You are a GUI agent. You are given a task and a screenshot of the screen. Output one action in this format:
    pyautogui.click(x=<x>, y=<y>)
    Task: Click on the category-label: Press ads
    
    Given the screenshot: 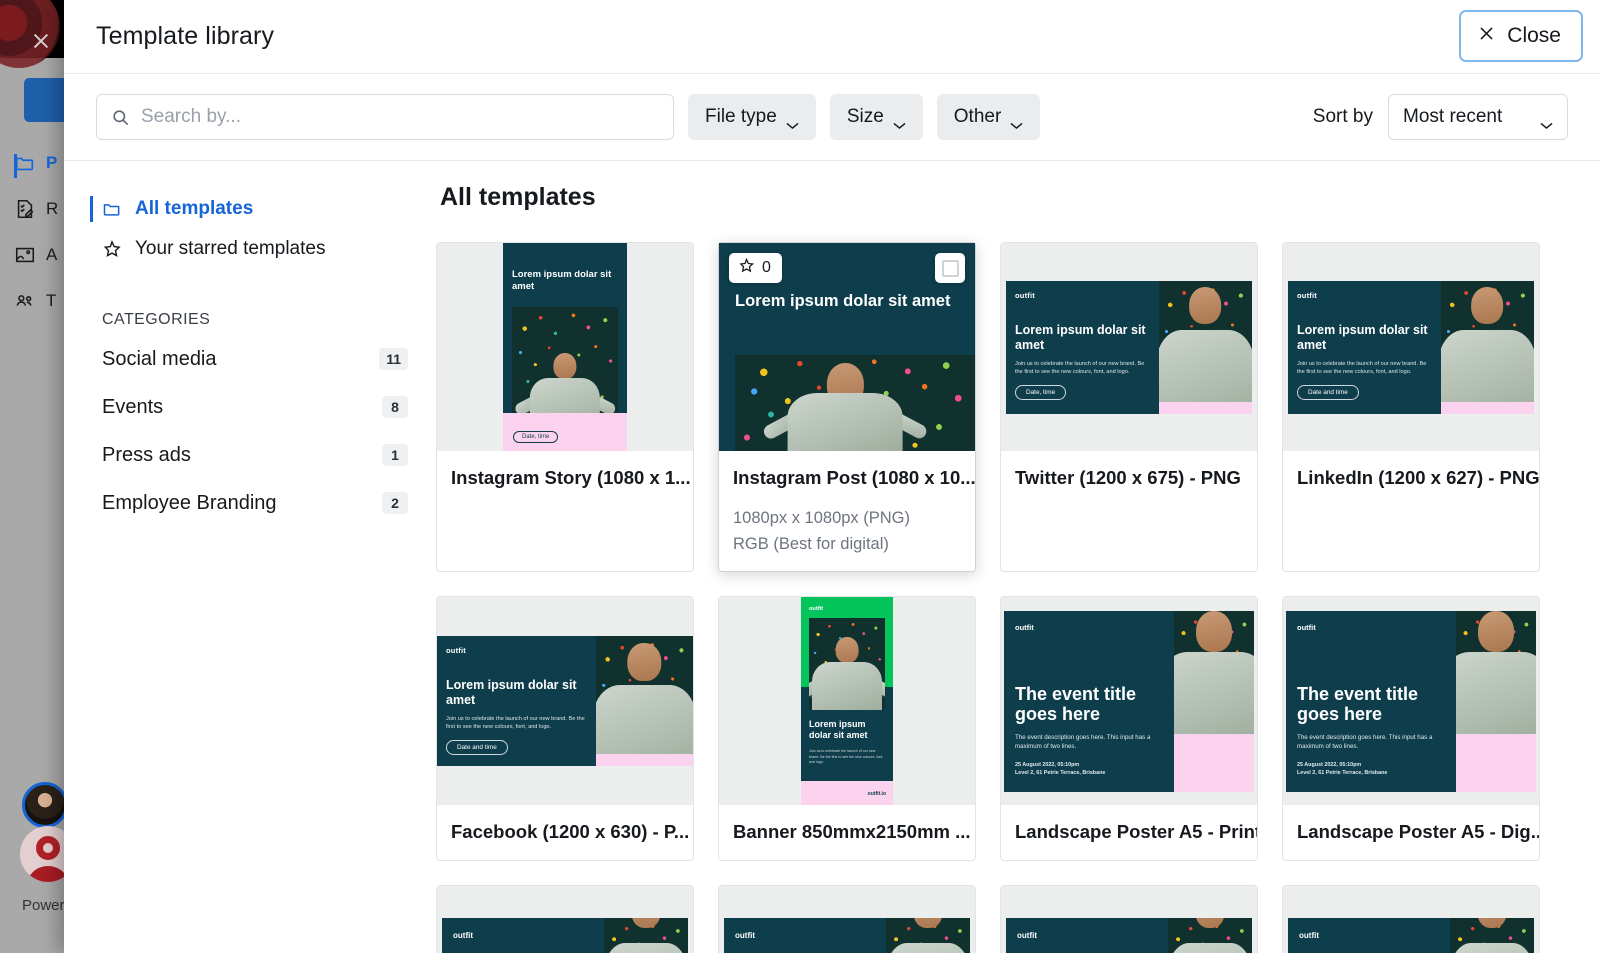 What is the action you would take?
    pyautogui.click(x=146, y=454)
    